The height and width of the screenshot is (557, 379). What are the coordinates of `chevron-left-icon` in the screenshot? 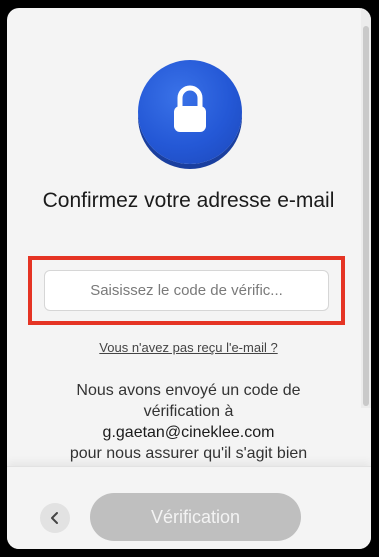 It's located at (54, 518).